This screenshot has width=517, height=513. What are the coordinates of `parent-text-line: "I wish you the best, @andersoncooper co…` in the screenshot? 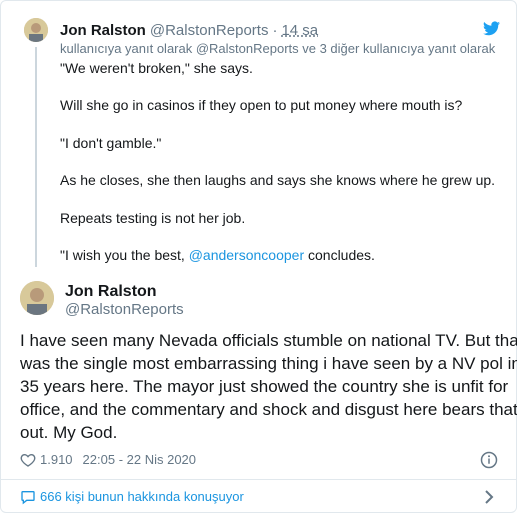 It's located at (217, 255).